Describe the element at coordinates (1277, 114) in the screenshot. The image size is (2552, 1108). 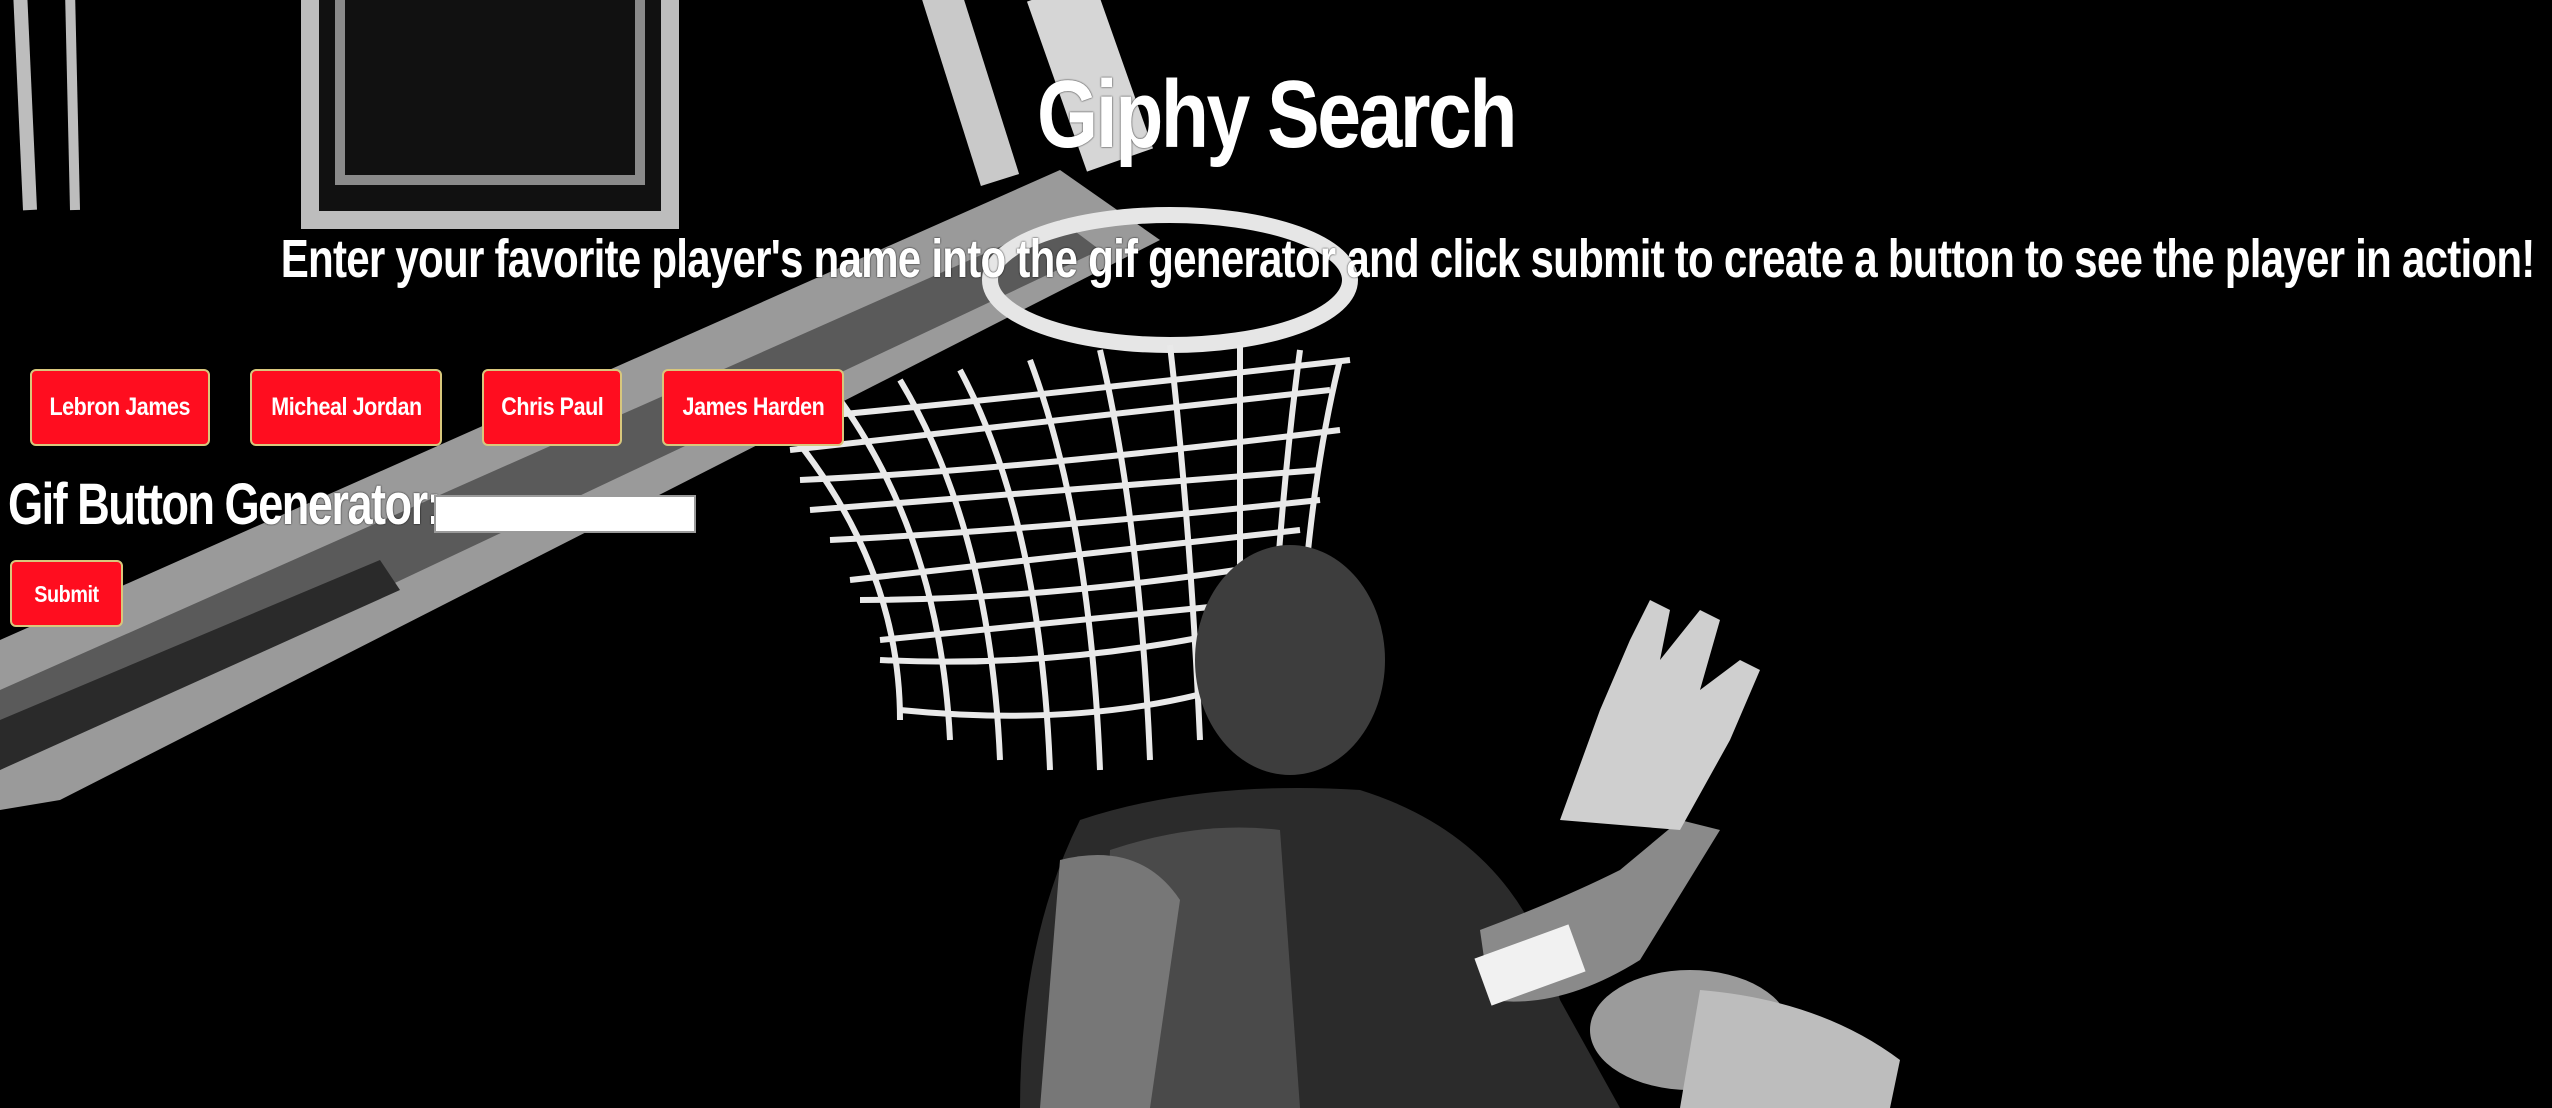
I see `page-title: Giphy Search` at that location.